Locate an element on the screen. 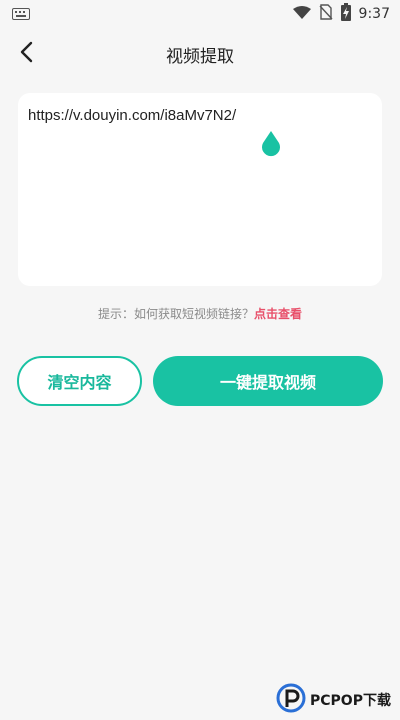  hint-view-link: 点击查看 is located at coordinates (278, 314).